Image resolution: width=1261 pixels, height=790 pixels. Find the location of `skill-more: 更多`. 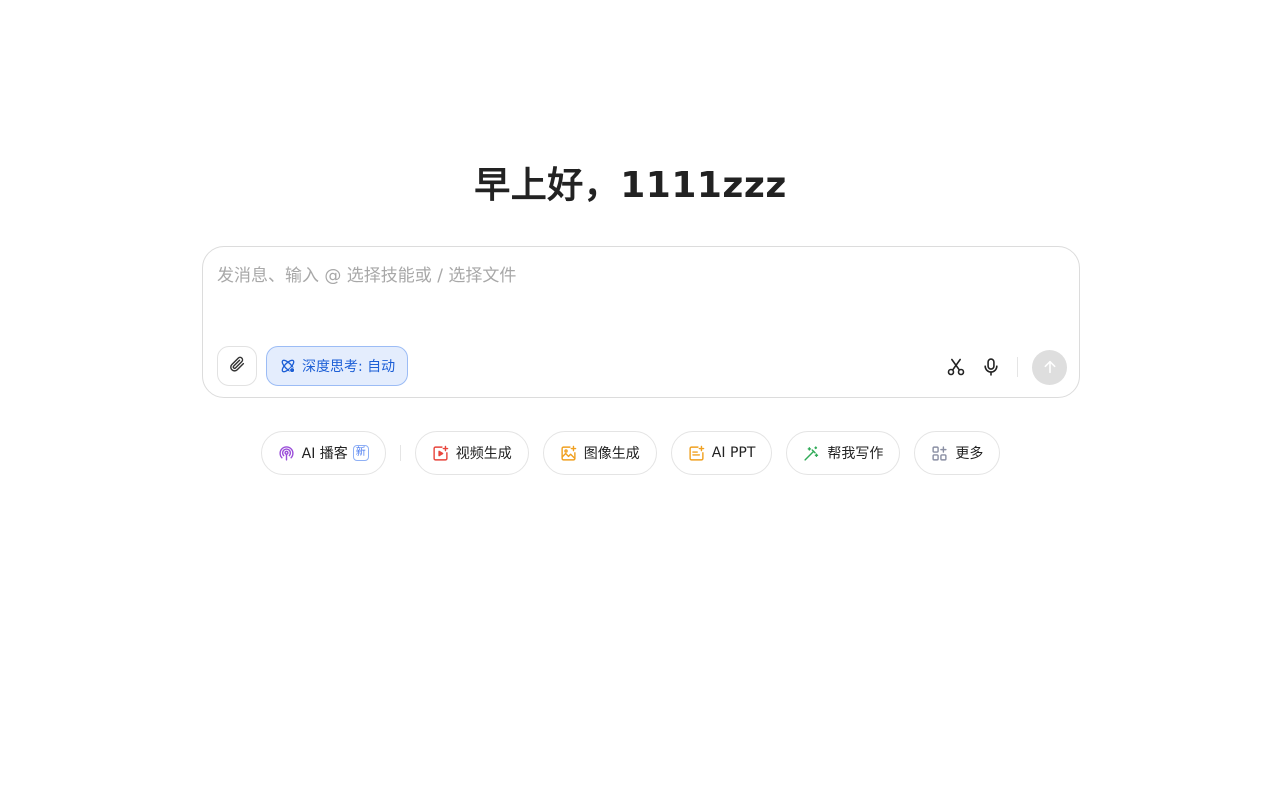

skill-more: 更多 is located at coordinates (957, 453).